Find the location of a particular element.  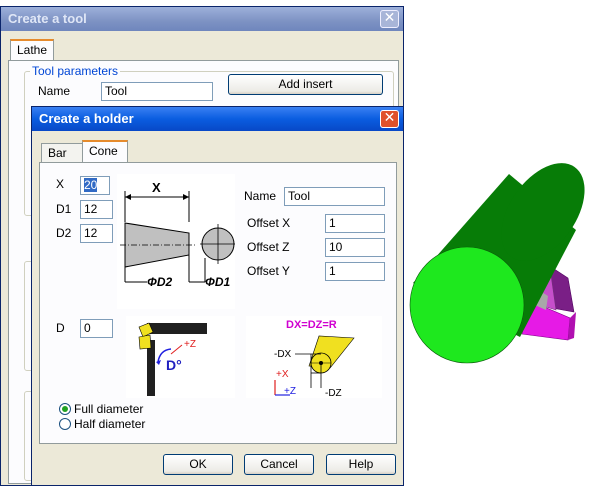

full-diameter-label: Full diameter is located at coordinates (108, 409).